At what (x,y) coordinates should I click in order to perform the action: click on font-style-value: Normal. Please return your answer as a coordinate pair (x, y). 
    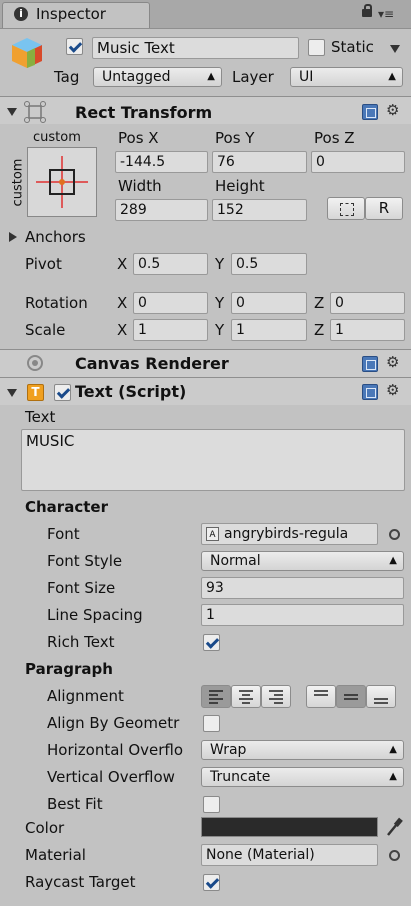
    Looking at the image, I should click on (235, 561).